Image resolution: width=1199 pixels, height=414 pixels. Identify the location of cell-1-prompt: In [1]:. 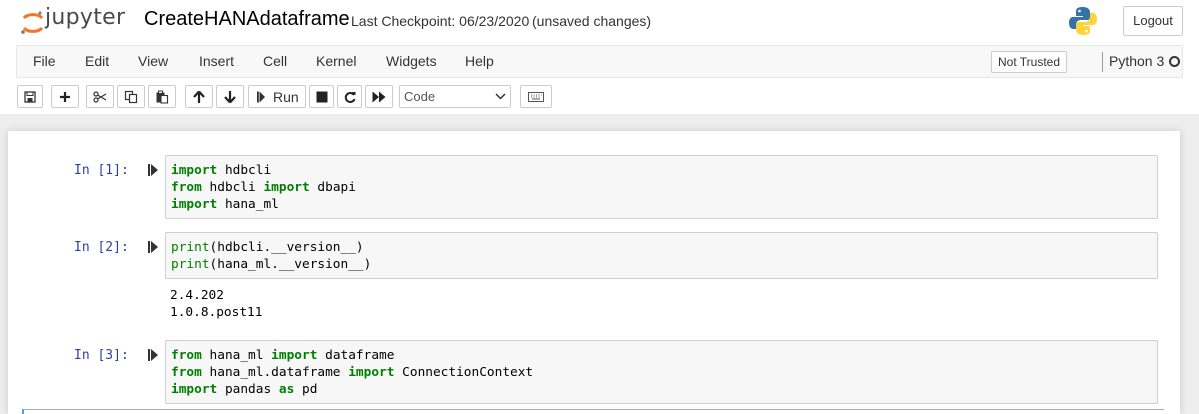
(101, 170).